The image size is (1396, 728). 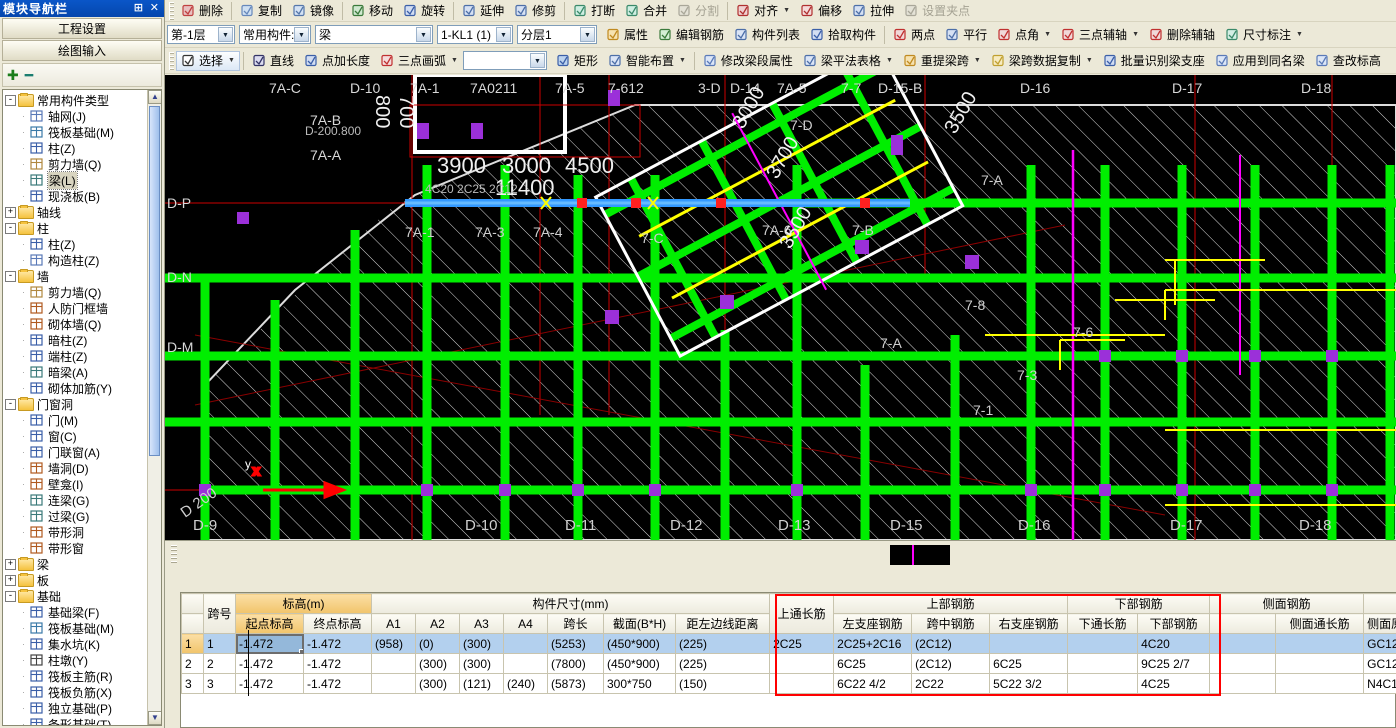 What do you see at coordinates (76, 116) in the screenshot?
I see `tree-item-1: · 轴网(J)` at bounding box center [76, 116].